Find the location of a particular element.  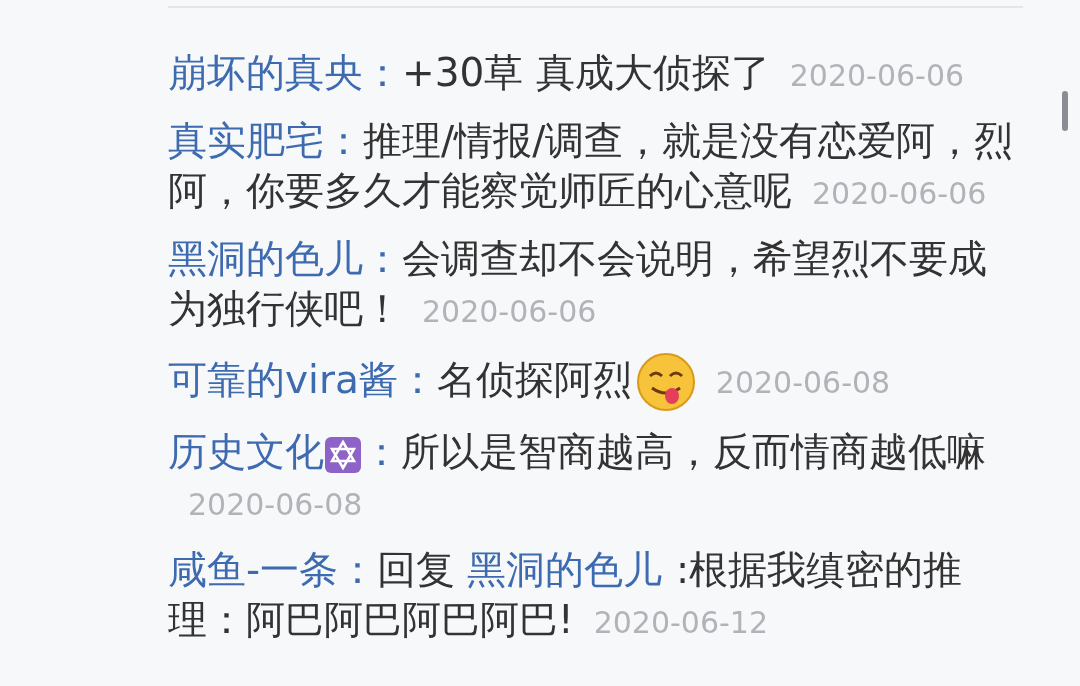

comment-date: 2020-06-12 is located at coordinates (680, 622).